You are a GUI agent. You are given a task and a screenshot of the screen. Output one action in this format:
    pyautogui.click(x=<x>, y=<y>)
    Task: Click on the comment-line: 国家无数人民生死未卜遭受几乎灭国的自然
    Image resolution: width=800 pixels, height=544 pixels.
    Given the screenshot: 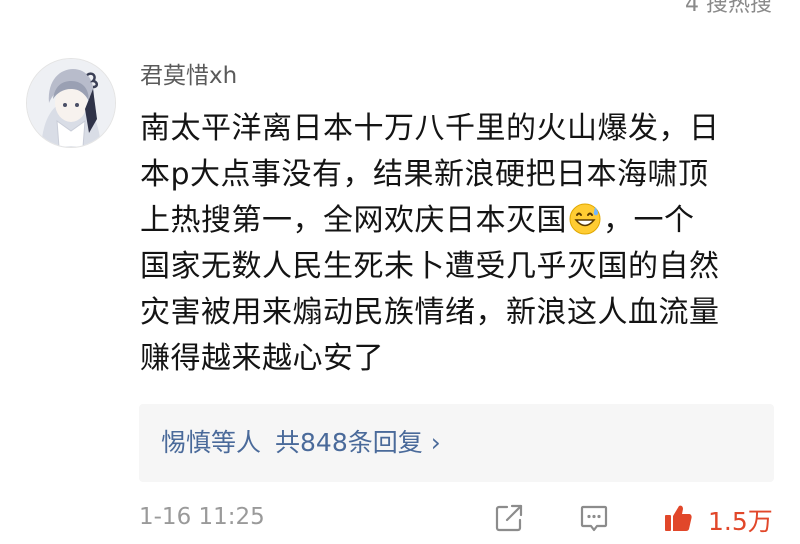 What is the action you would take?
    pyautogui.click(x=430, y=266)
    